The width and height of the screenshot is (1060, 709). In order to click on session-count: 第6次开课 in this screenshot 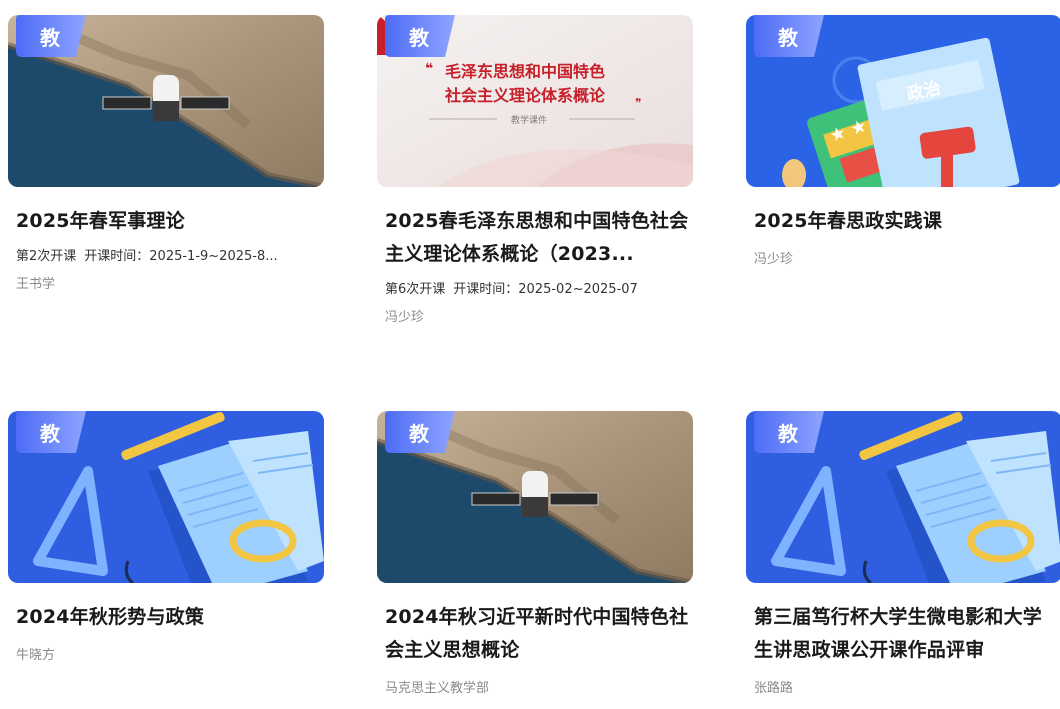, I will do `click(415, 289)`.